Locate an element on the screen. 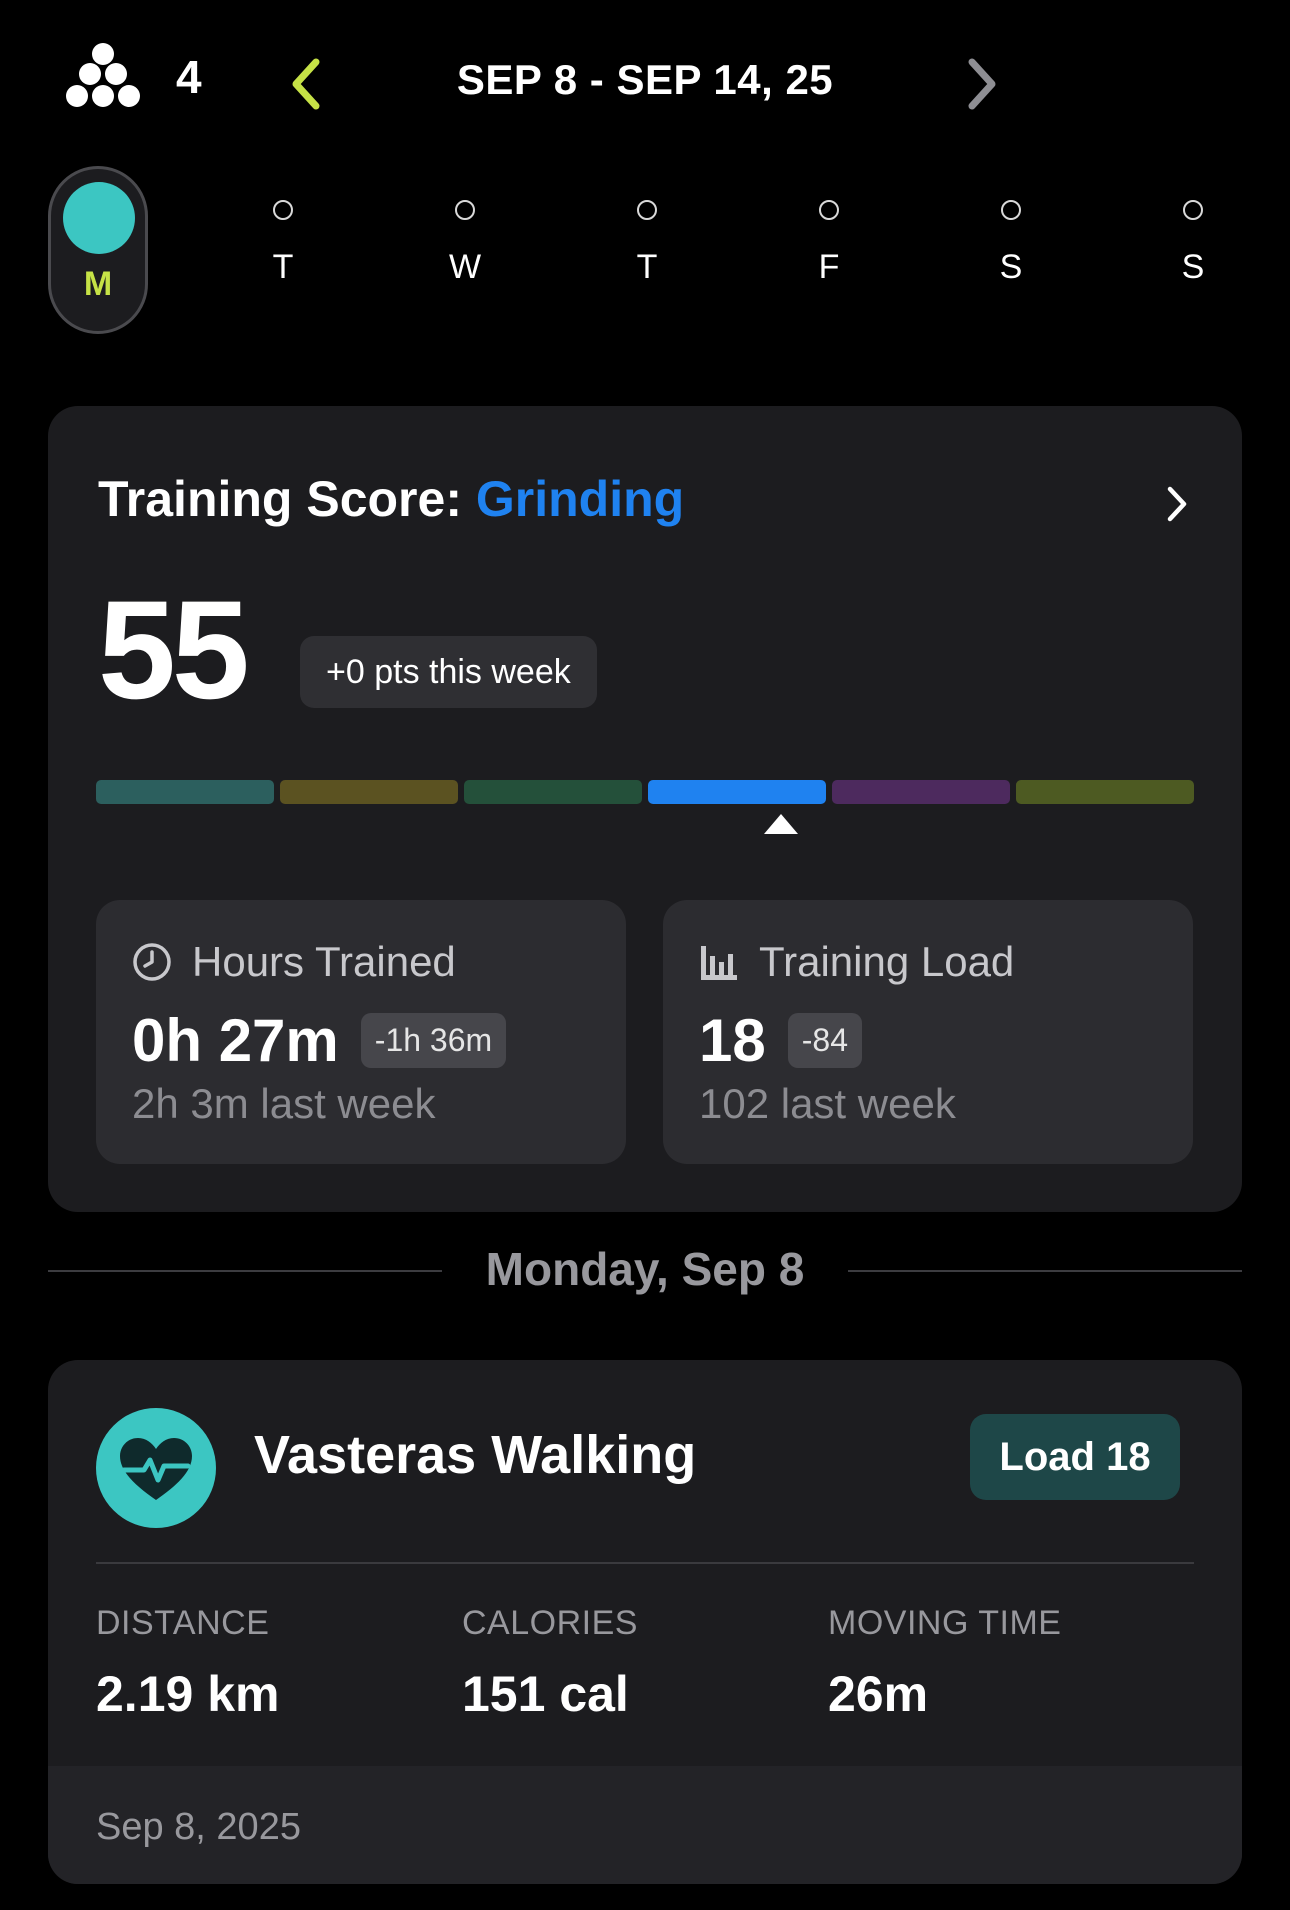  day-selector-sunday: S is located at coordinates (1193, 243).